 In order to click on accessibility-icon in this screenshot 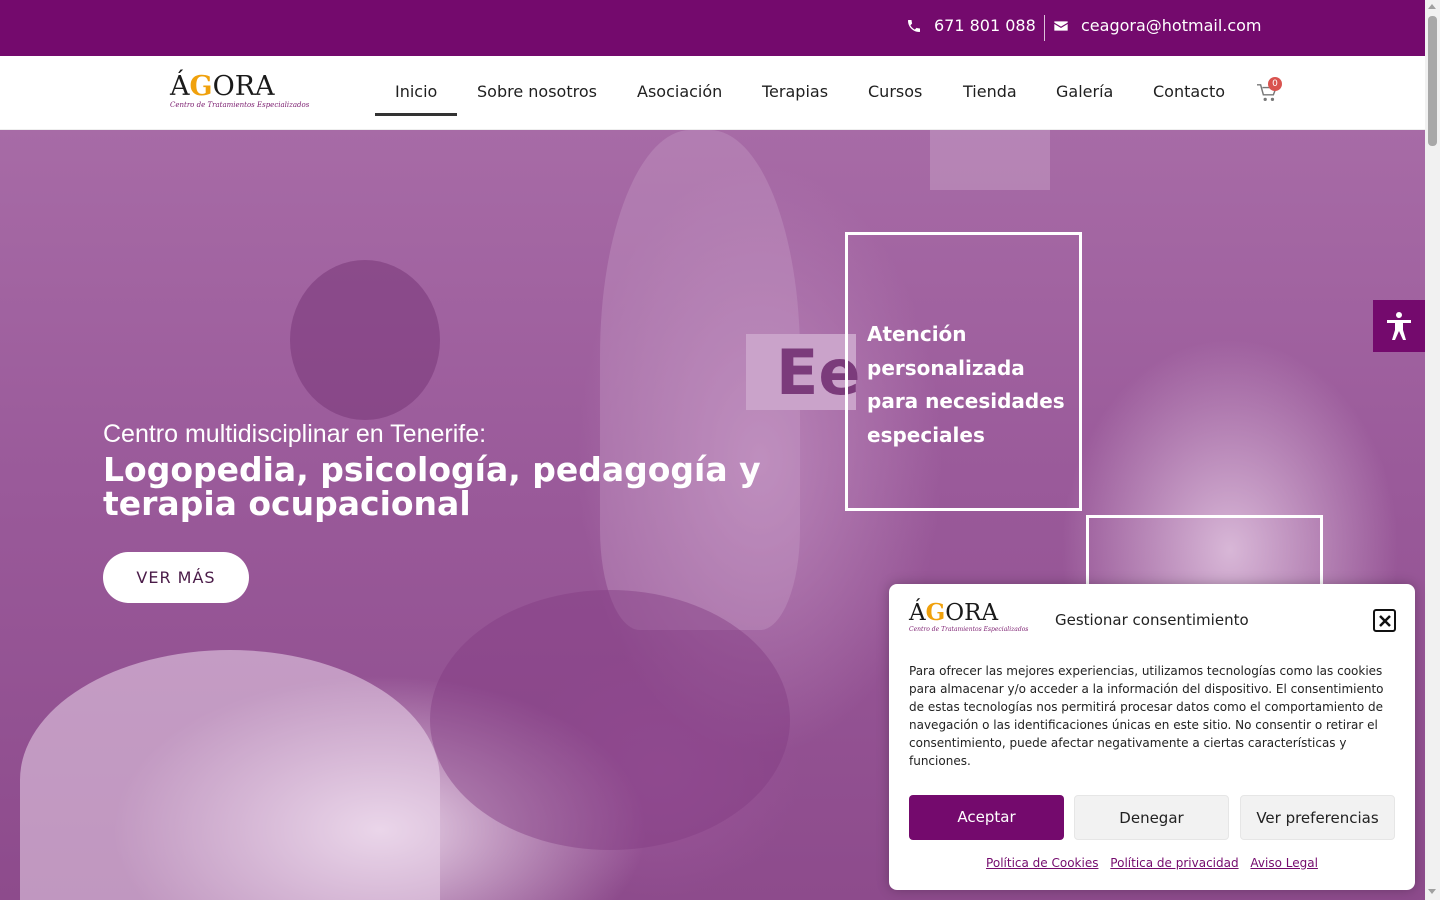, I will do `click(1399, 326)`.